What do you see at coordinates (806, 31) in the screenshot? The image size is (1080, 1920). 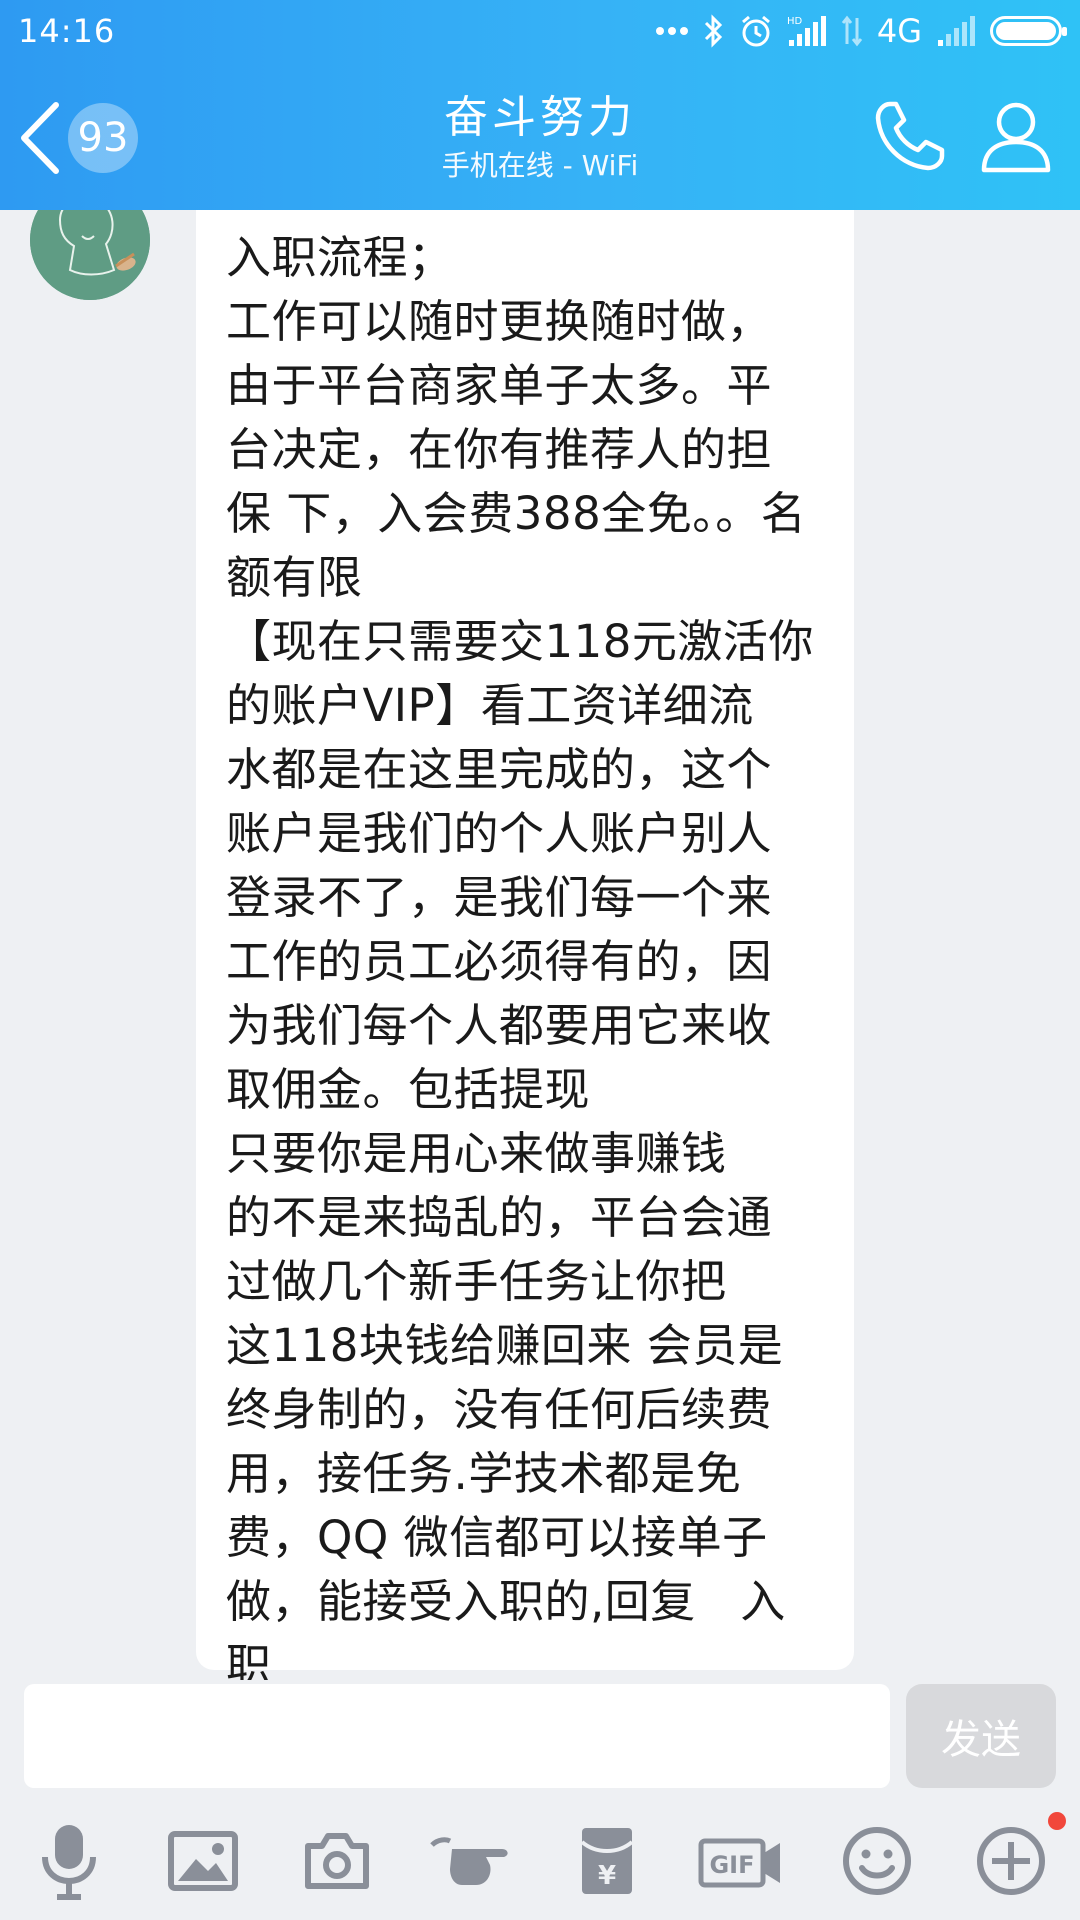 I see `hd-signal-icon: HD` at bounding box center [806, 31].